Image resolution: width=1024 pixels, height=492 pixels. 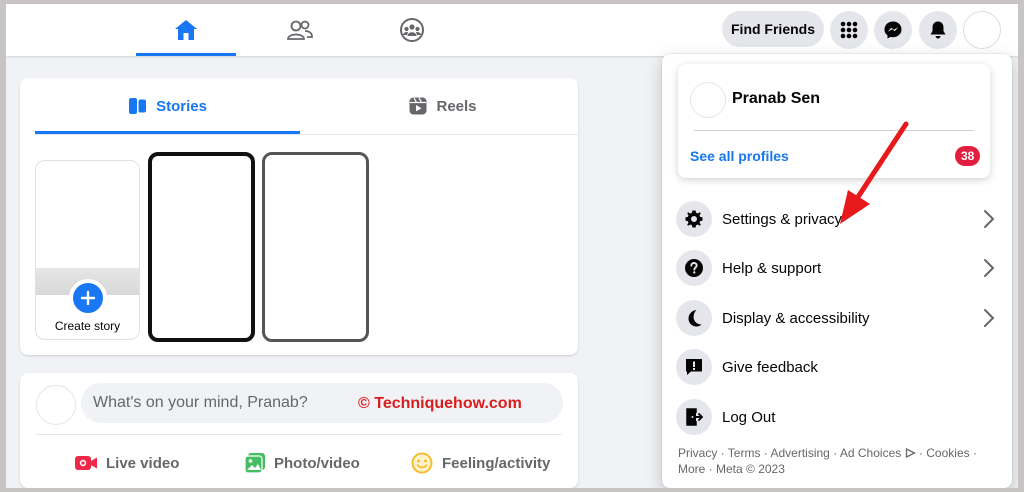 I want to click on create-story-card: Create story, so click(x=87, y=250).